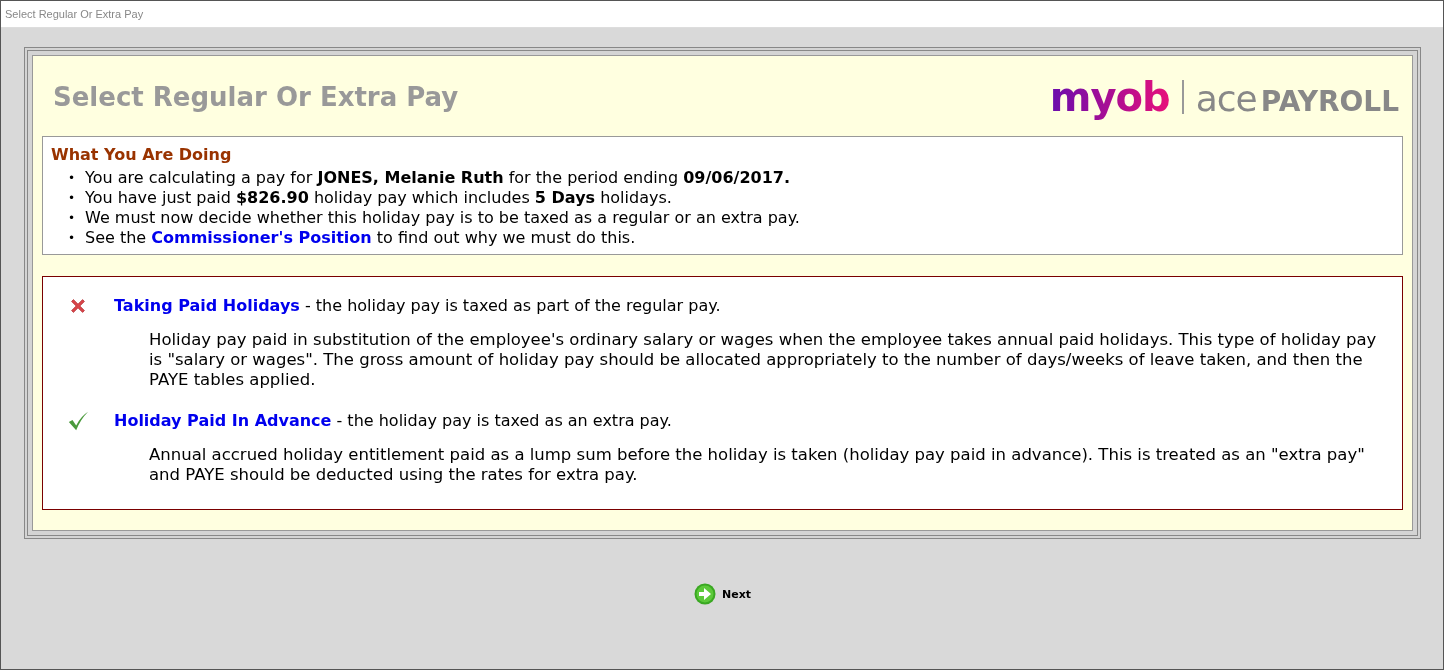  Describe the element at coordinates (757, 465) in the screenshot. I see `option-description: Annual accrued holiday entitlement paid as a lump sum before the holiday is taken (holiday pay paid in advance). This is treated as an "extra pay" and PAYE should be deducted using the rates for extra pay.` at that location.